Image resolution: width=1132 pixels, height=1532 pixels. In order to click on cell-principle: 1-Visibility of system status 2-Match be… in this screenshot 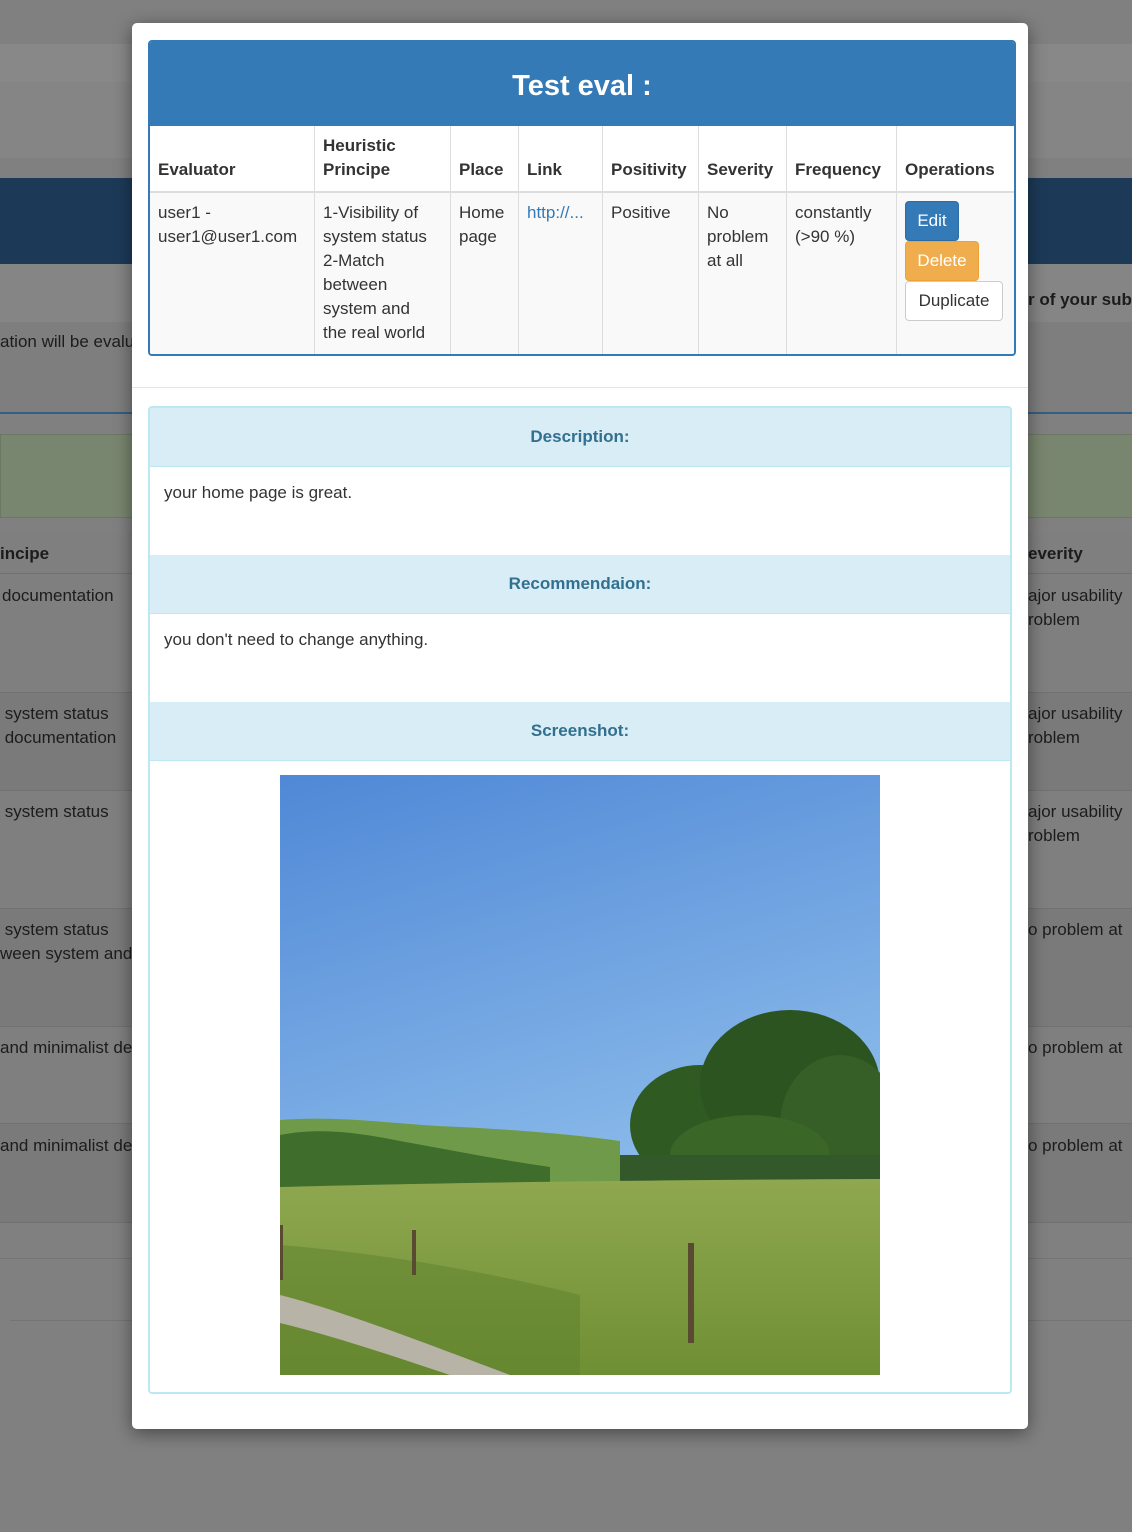, I will do `click(382, 273)`.